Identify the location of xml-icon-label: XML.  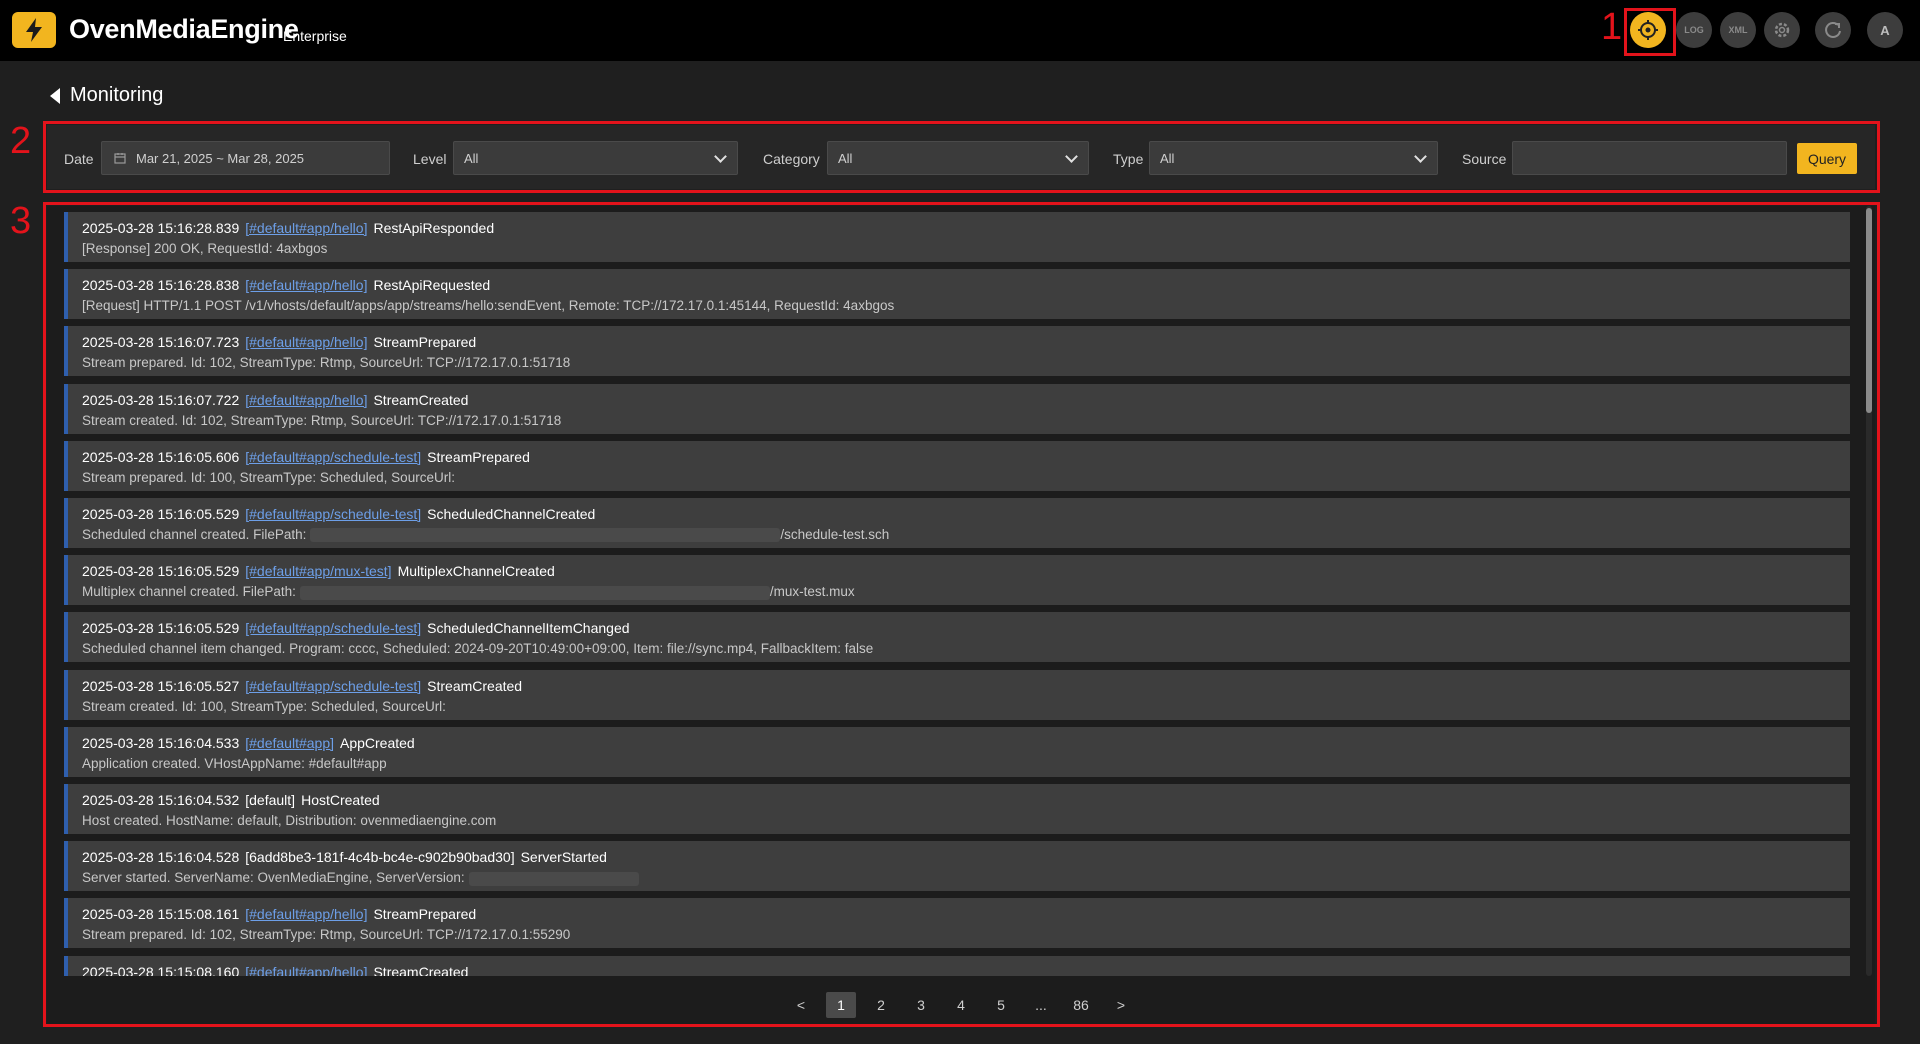
(1738, 30).